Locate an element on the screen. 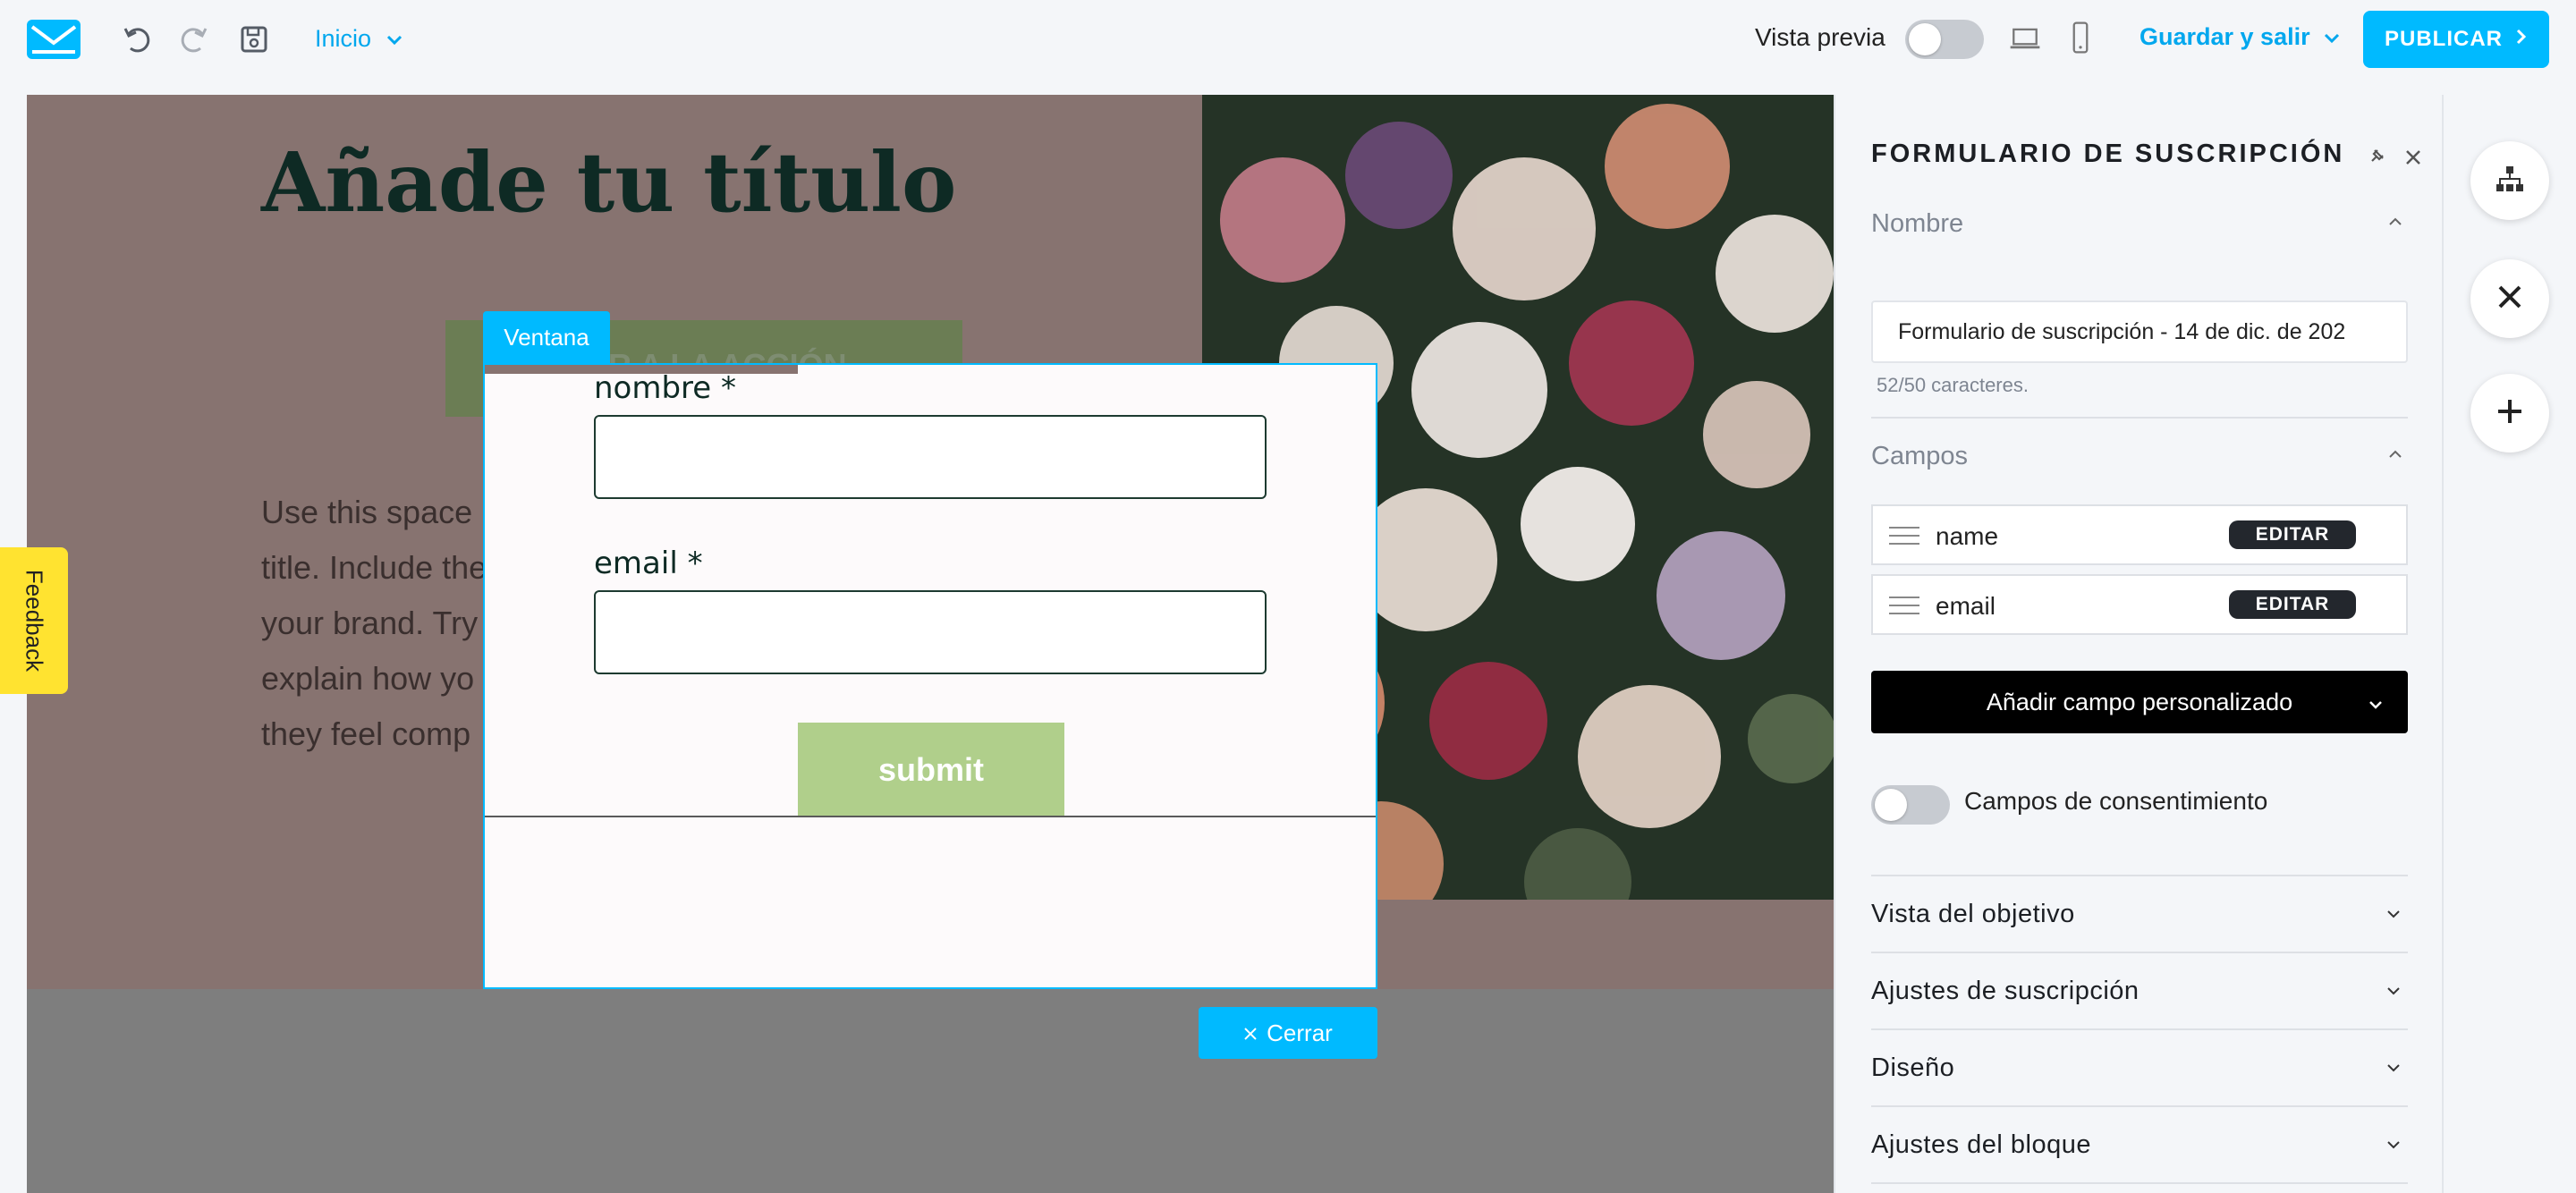 Image resolution: width=2576 pixels, height=1193 pixels. pin-icon is located at coordinates (2376, 159).